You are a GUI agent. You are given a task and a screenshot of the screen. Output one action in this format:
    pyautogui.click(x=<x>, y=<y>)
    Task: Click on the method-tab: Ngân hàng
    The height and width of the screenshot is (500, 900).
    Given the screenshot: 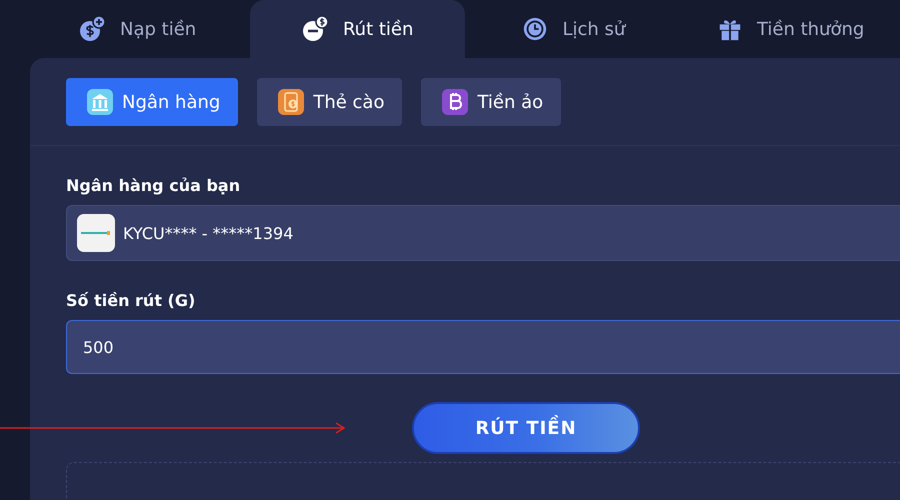 What is the action you would take?
    pyautogui.click(x=152, y=102)
    